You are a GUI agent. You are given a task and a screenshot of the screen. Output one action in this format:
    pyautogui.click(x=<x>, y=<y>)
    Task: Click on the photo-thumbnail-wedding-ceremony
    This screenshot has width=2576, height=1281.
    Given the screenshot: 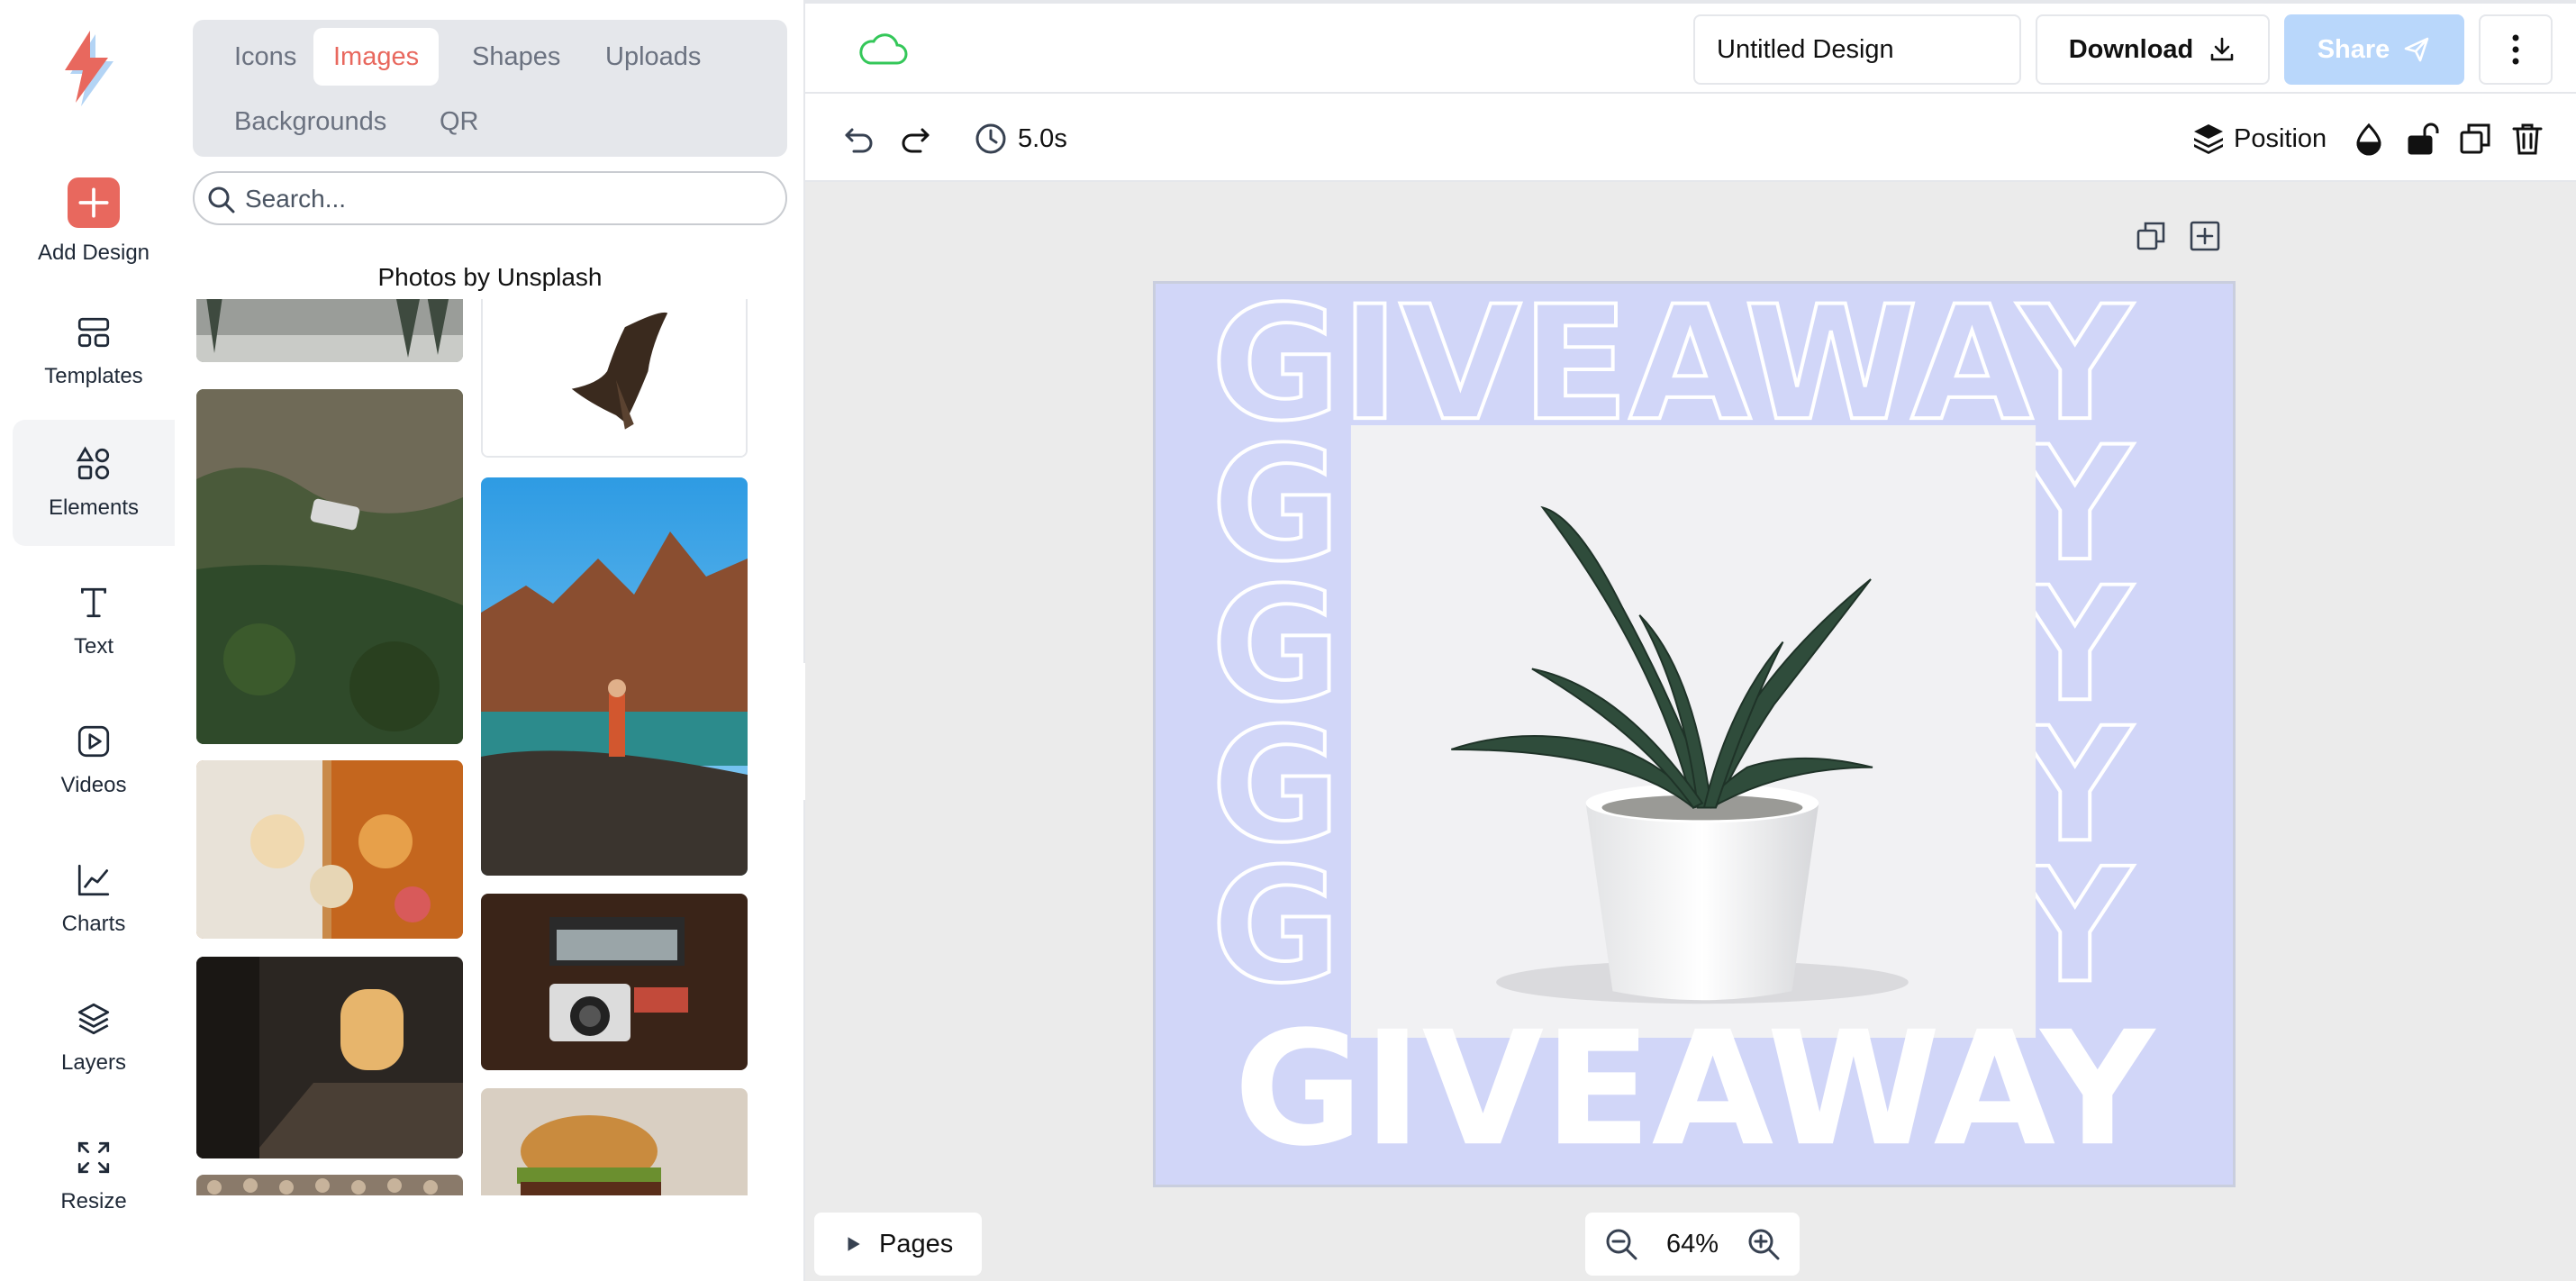 What is the action you would take?
    pyautogui.click(x=329, y=849)
    